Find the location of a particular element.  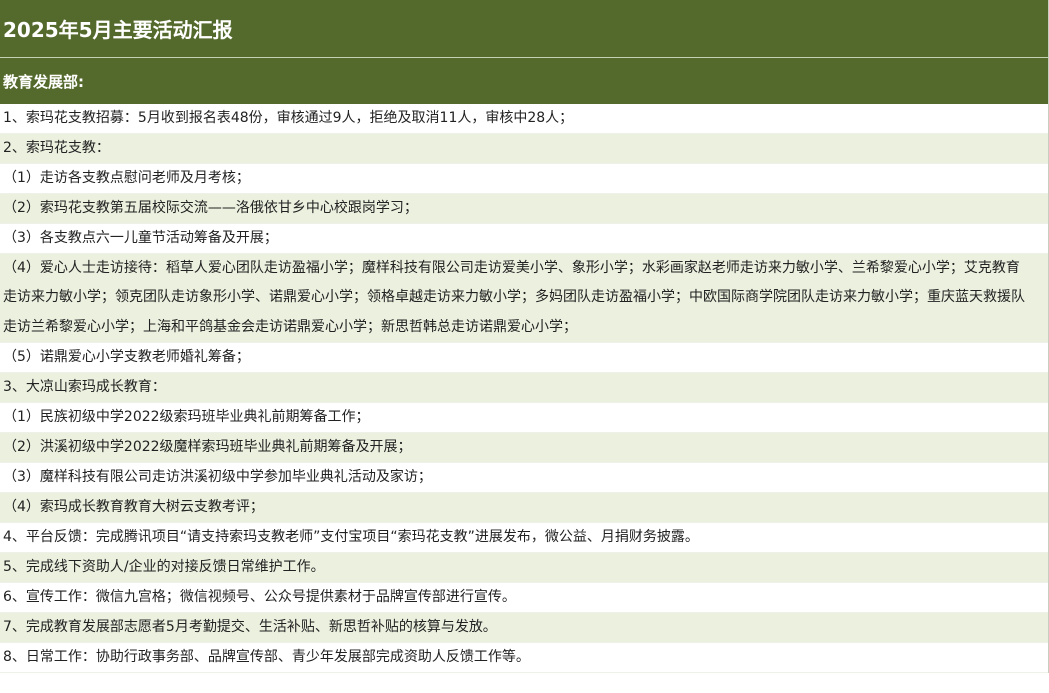

section-title-education-development: 教育发展部: is located at coordinates (524, 81).